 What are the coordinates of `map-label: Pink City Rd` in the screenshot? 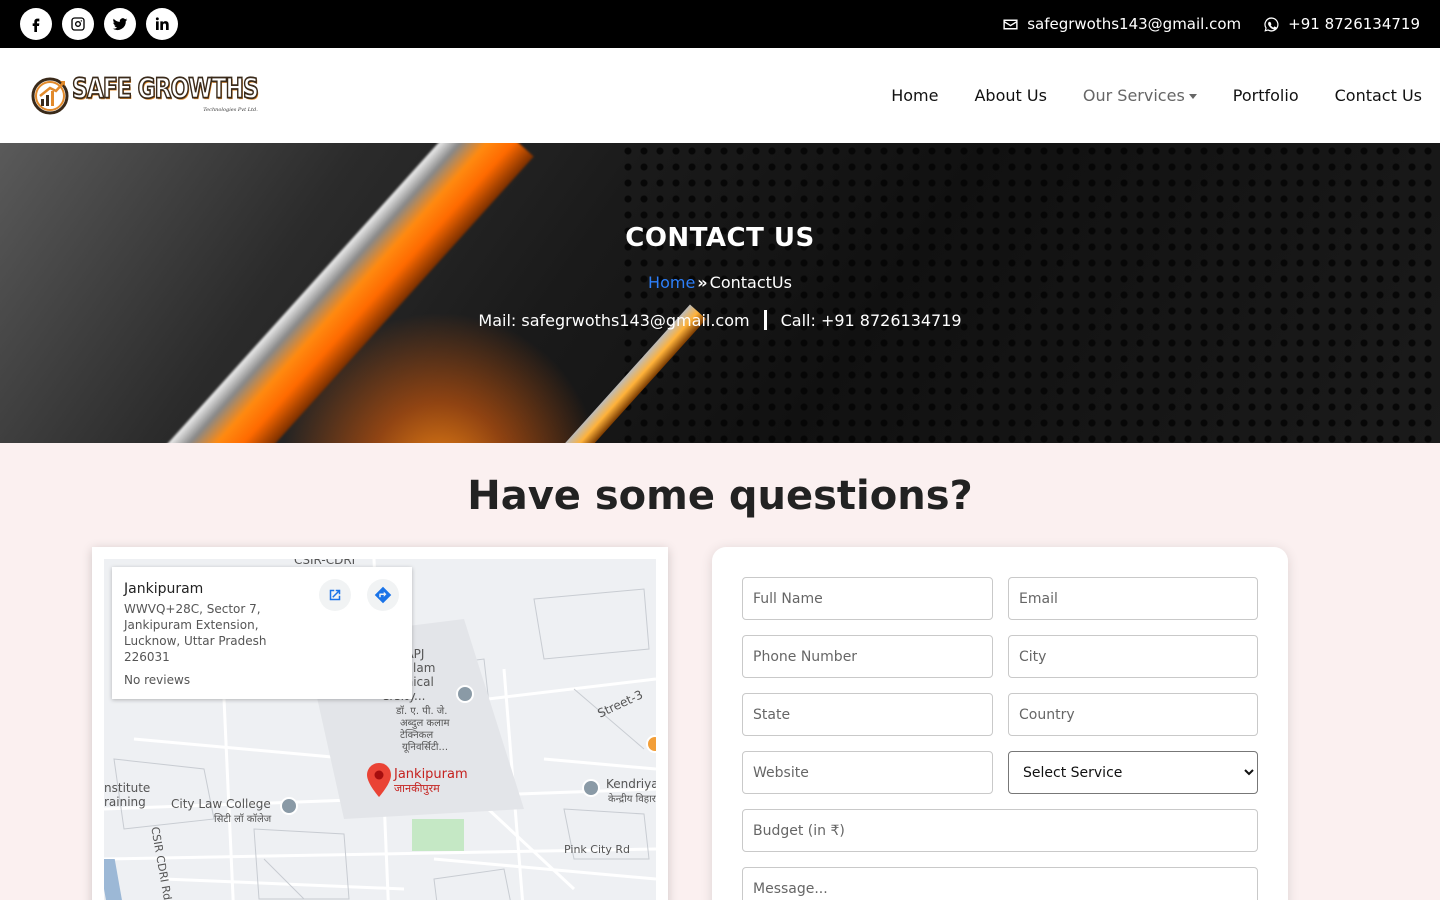 It's located at (597, 849).